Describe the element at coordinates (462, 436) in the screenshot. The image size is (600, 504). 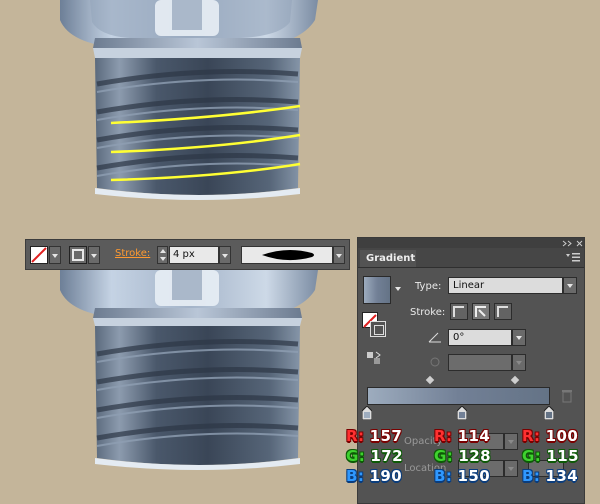
I see `stop-2-red: R: 114` at that location.